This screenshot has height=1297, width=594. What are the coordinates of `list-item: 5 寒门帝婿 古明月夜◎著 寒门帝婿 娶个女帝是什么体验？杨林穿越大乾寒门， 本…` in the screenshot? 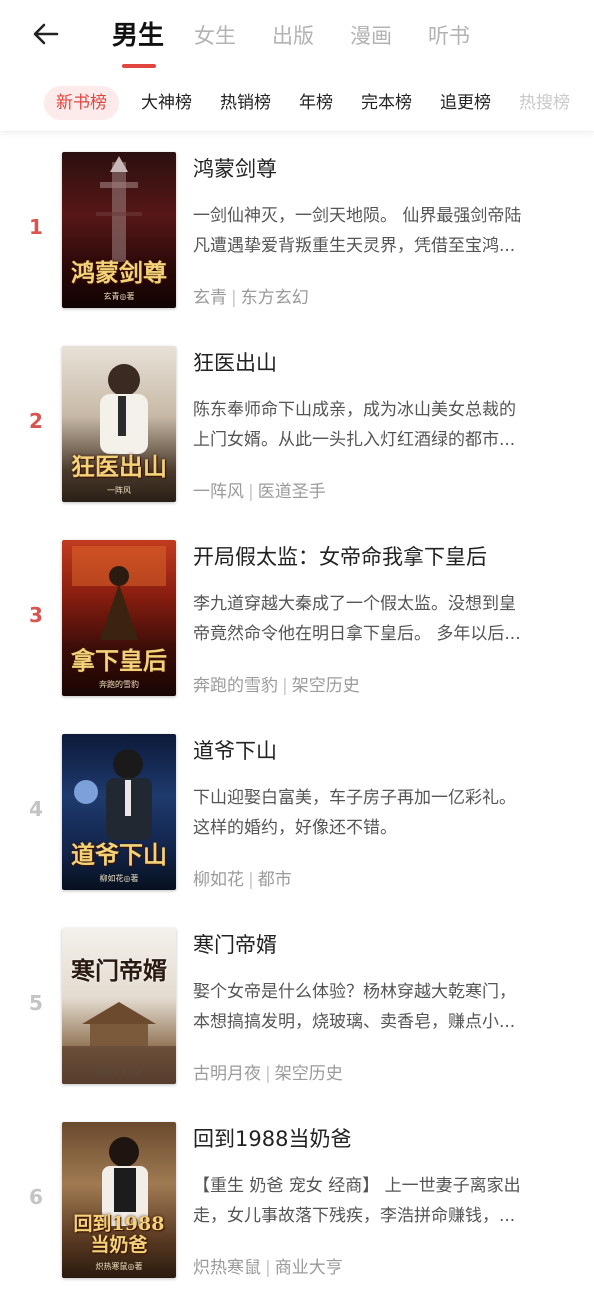 It's located at (297, 1006).